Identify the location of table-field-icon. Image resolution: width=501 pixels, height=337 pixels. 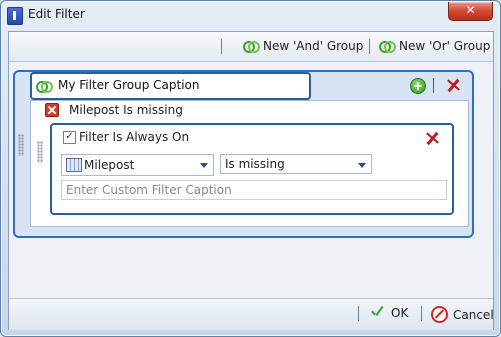
(74, 165).